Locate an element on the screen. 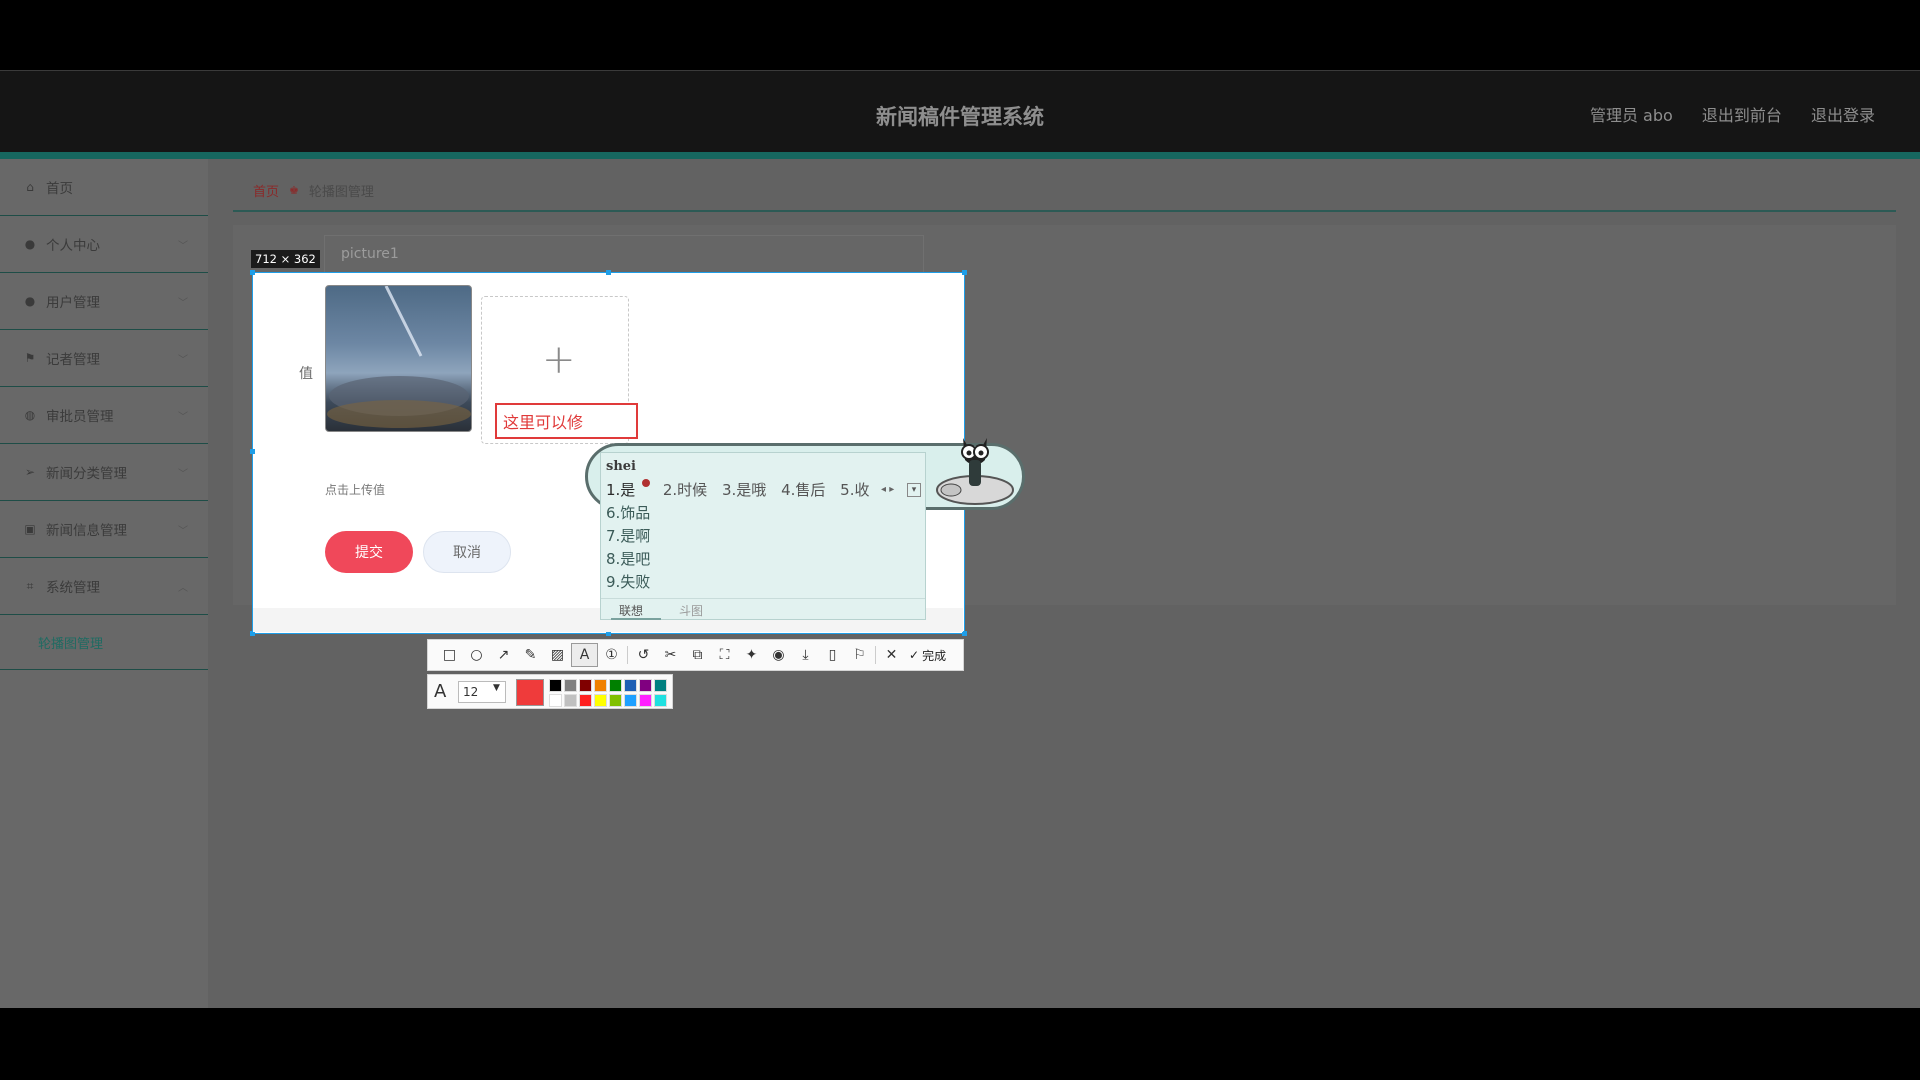 The image size is (1920, 1080). submit-button: 提交 is located at coordinates (369, 552).